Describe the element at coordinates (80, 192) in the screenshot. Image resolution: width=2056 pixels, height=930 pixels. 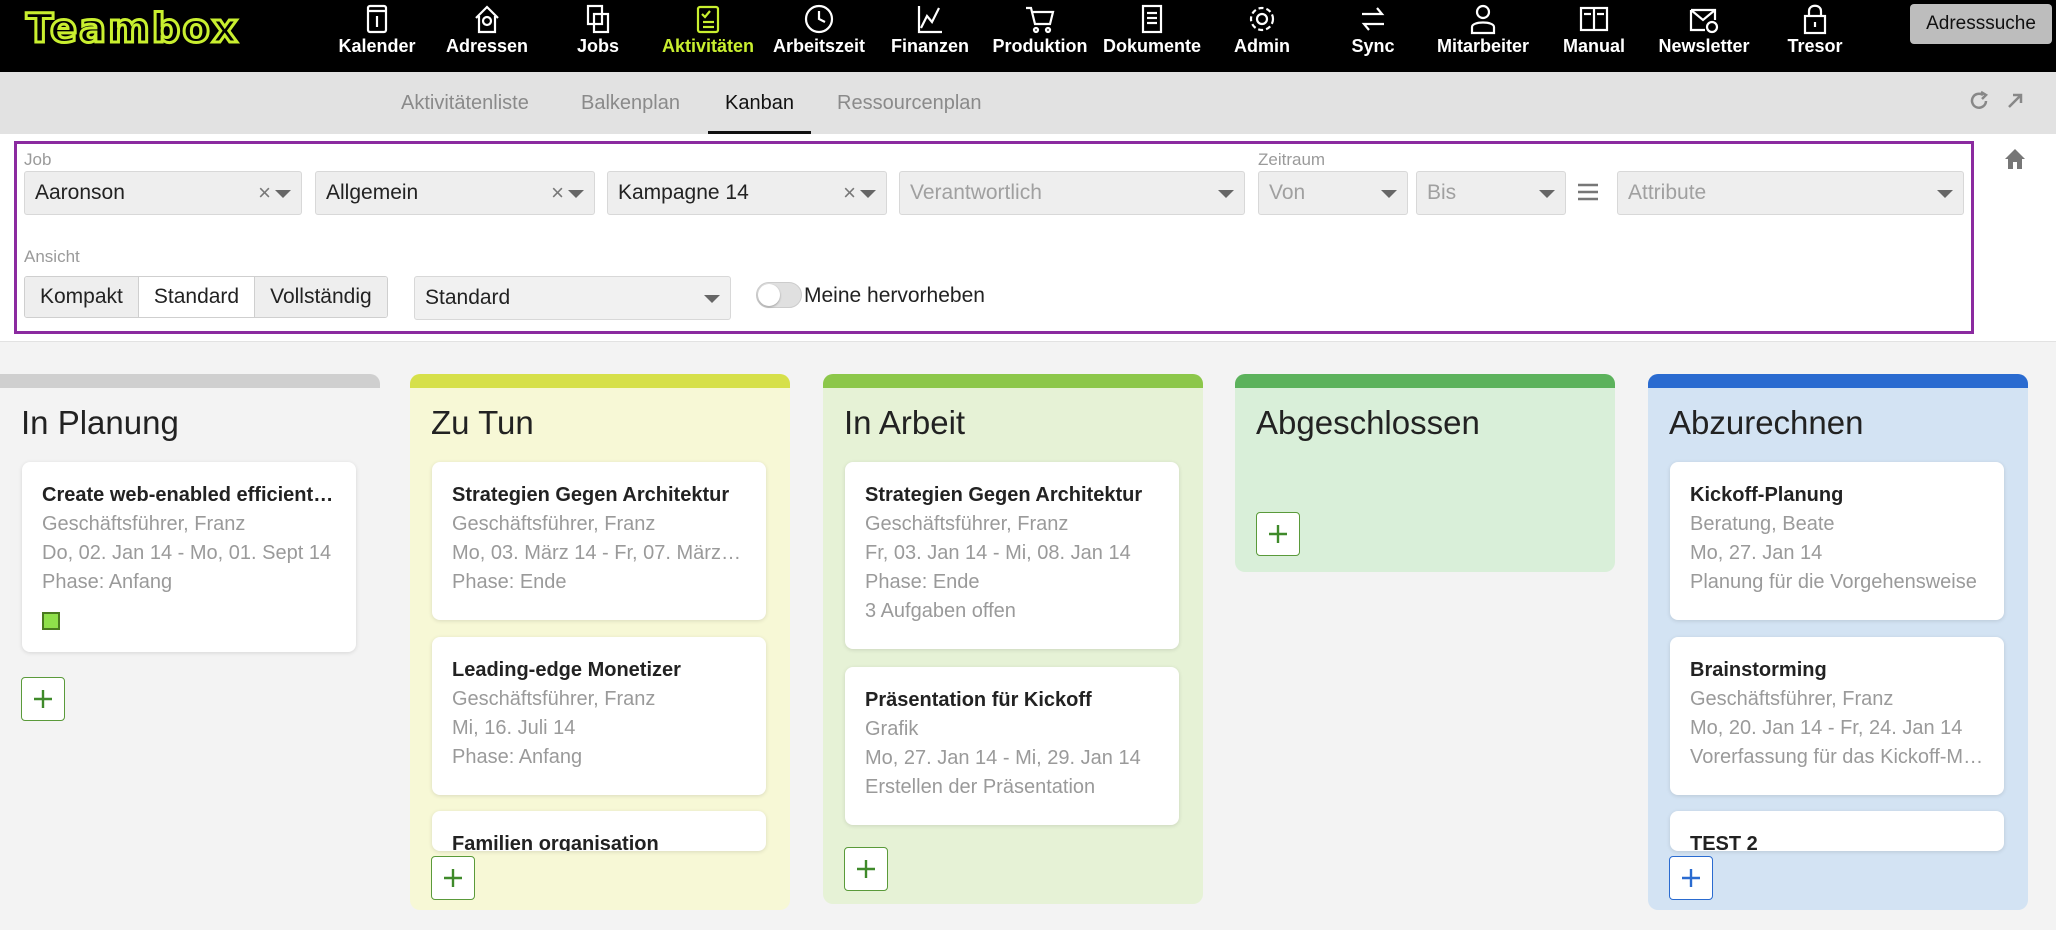
I see `job-select-value: Aaronson` at that location.